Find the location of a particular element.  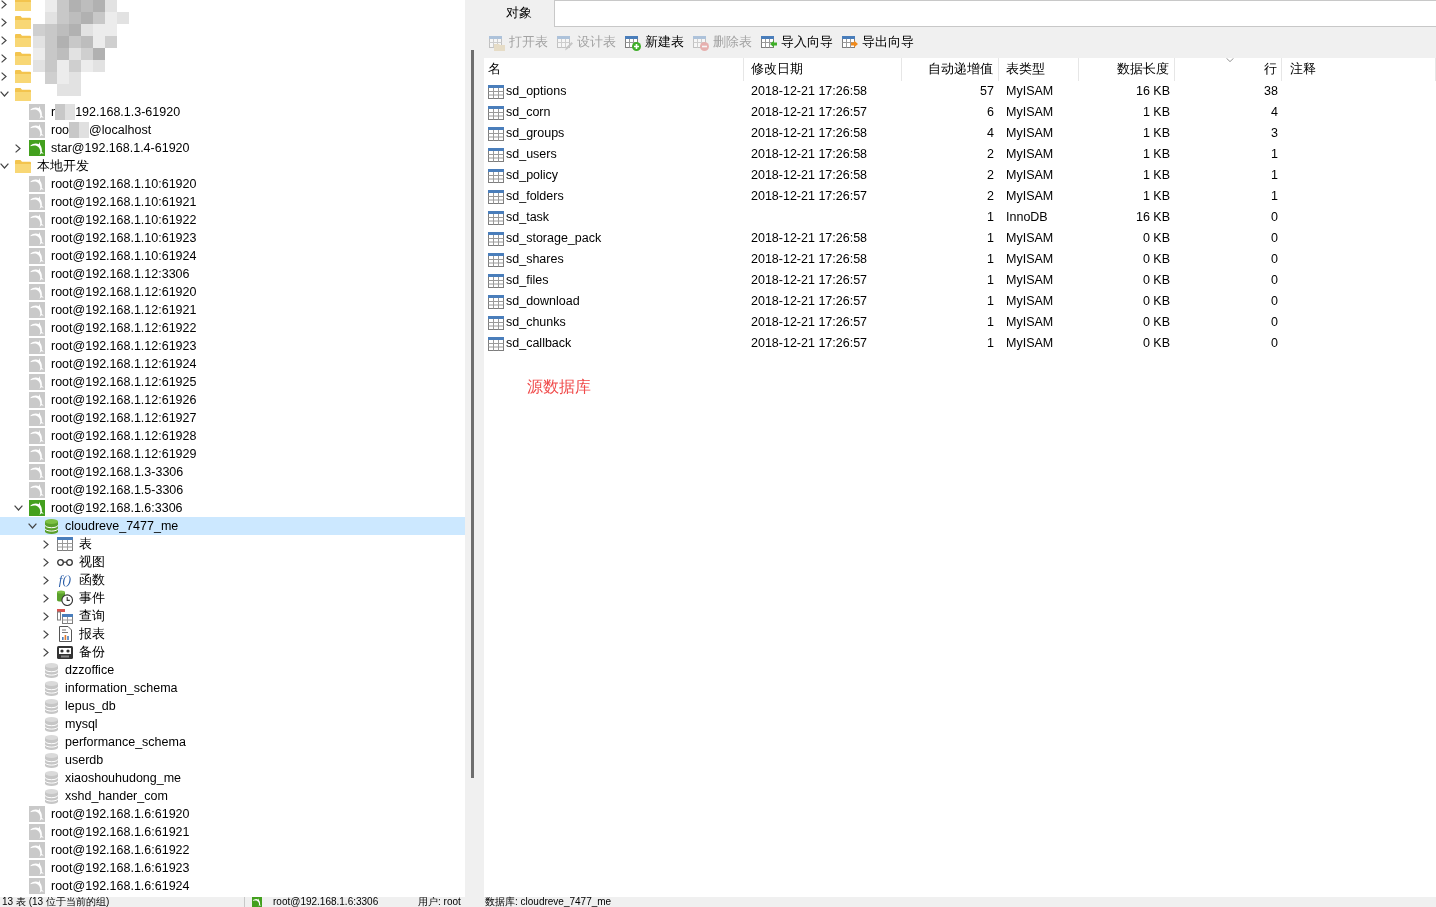

table-pencil-icon is located at coordinates (565, 42).